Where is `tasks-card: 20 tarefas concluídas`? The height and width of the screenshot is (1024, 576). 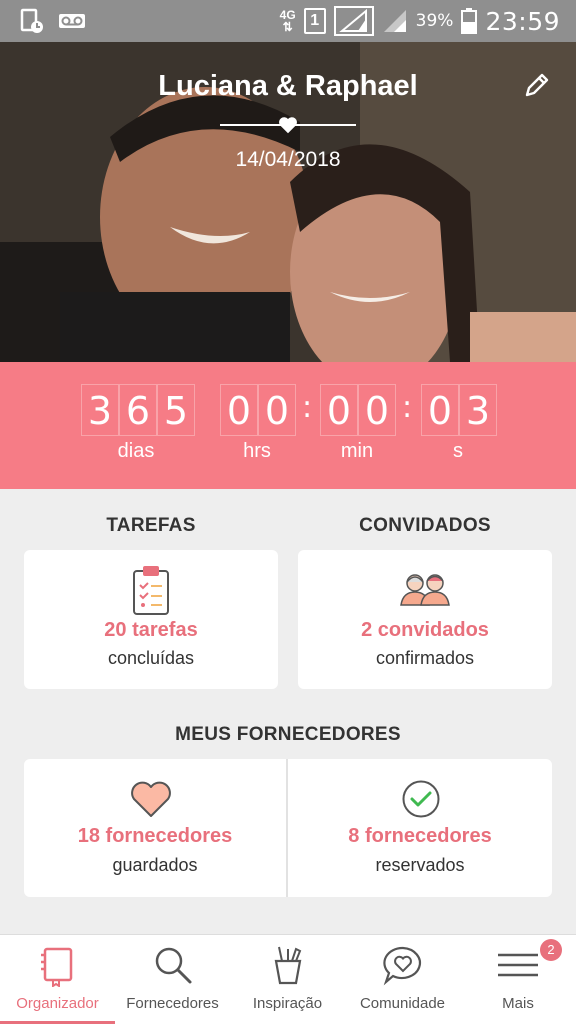 tasks-card: 20 tarefas concluídas is located at coordinates (151, 619).